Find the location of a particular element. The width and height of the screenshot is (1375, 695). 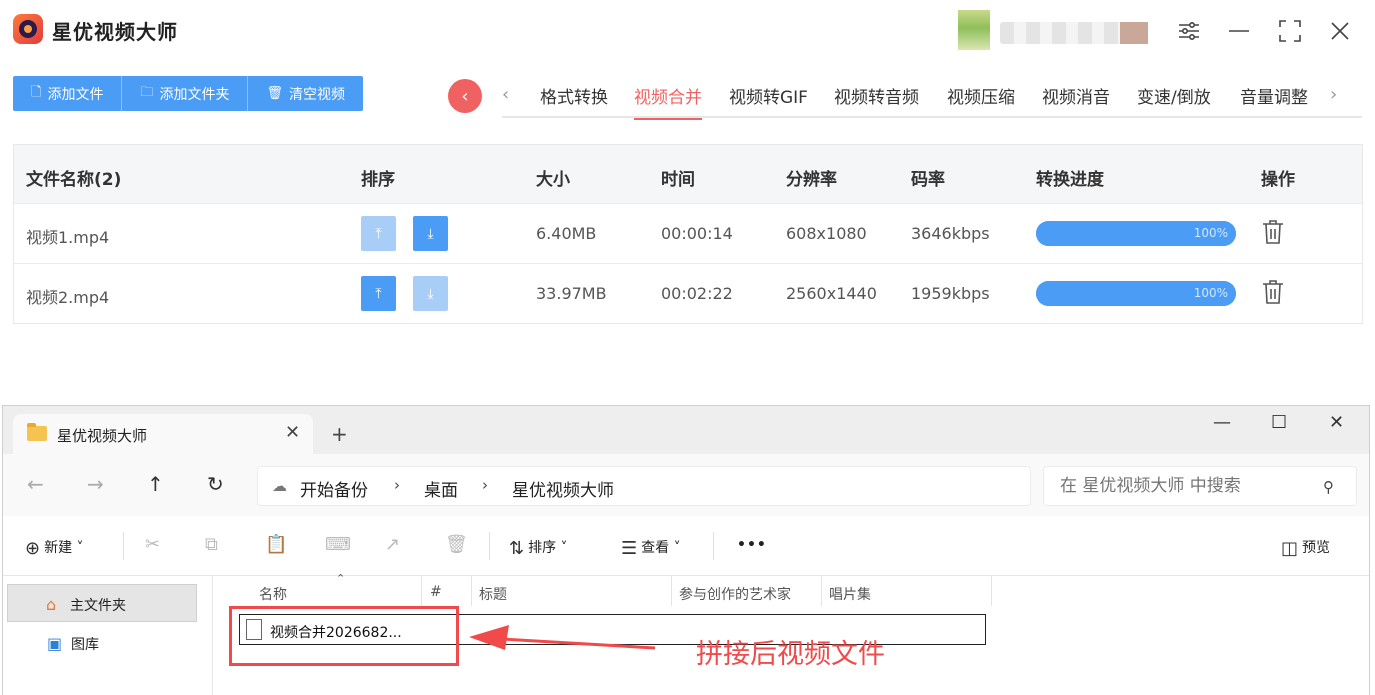

user-avatar is located at coordinates (974, 30).